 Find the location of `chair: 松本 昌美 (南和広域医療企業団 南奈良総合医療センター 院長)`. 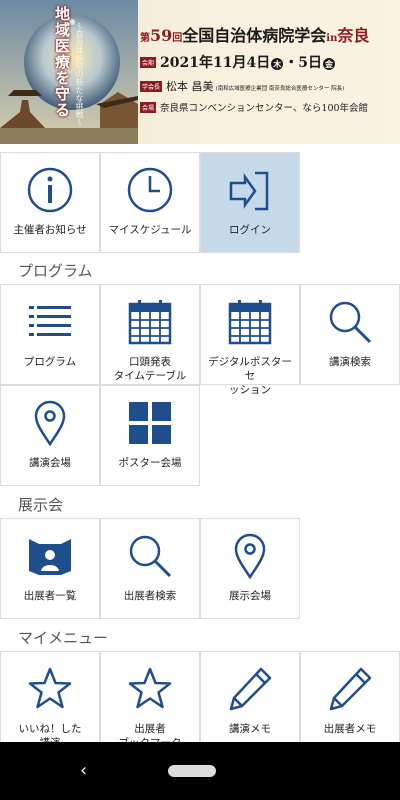

chair: 松本 昌美 (南和広域医療企業団 南奈良総合医療センター 院長) is located at coordinates (255, 86).